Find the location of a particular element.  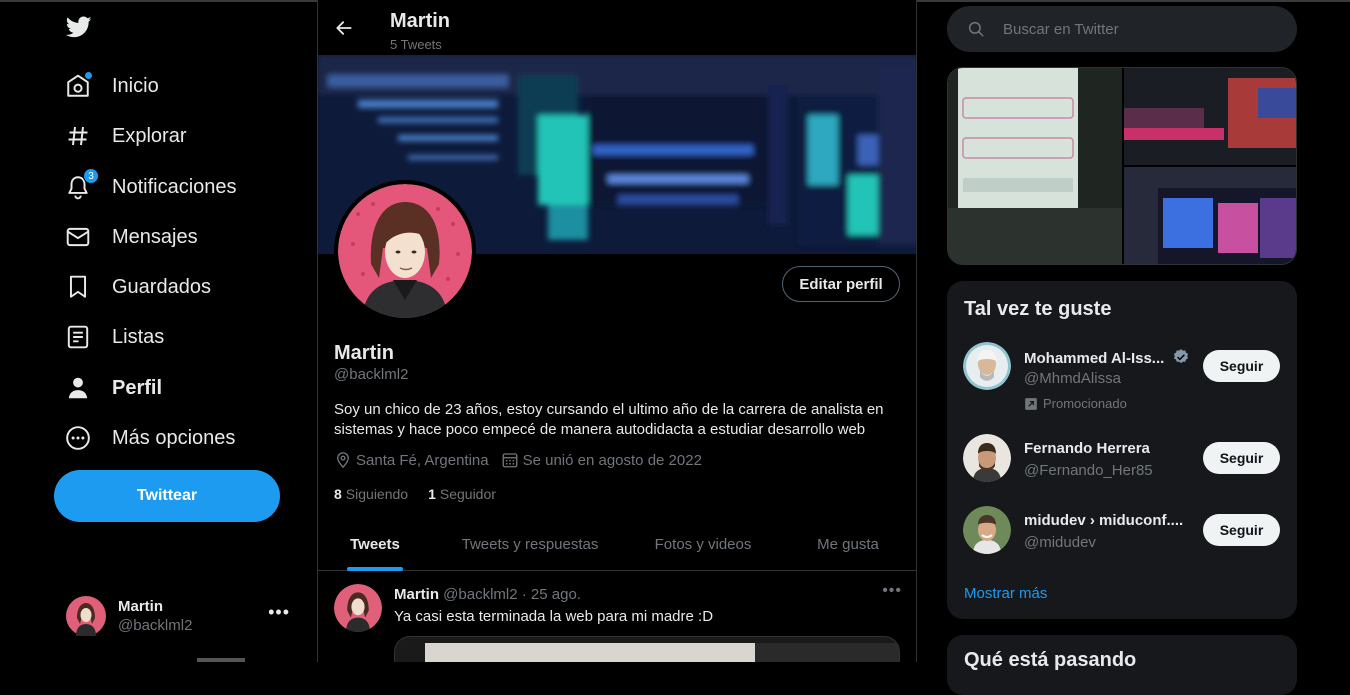

joined-item: Se unió en agosto de 2022 is located at coordinates (601, 460).